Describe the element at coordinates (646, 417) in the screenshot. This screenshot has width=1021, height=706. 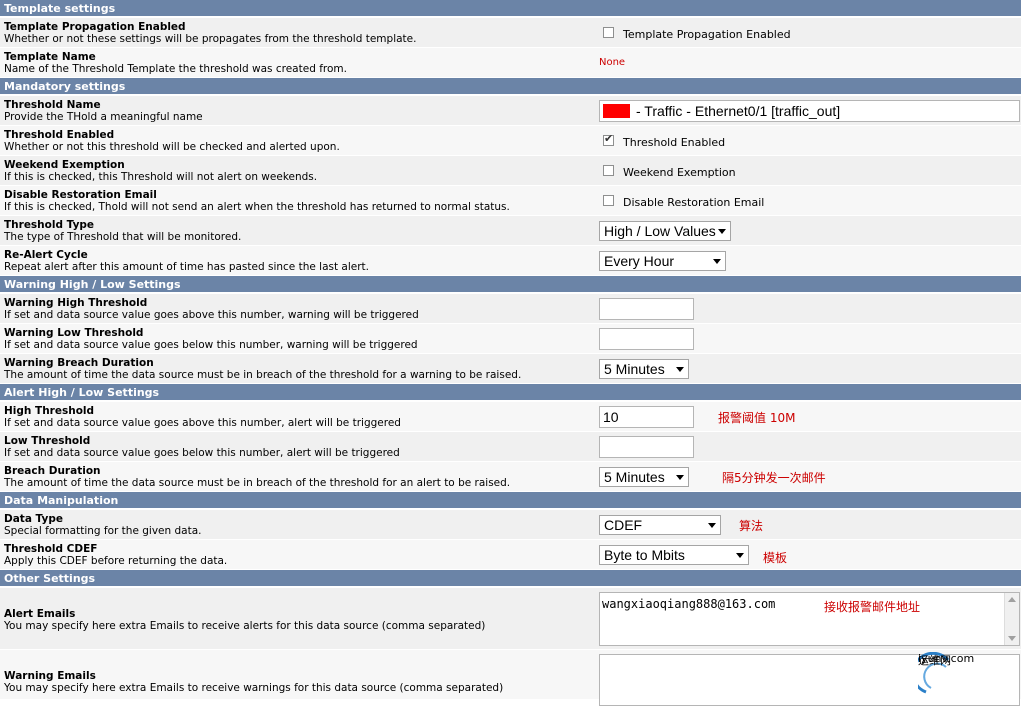
I see `high-threshold-input: 10` at that location.